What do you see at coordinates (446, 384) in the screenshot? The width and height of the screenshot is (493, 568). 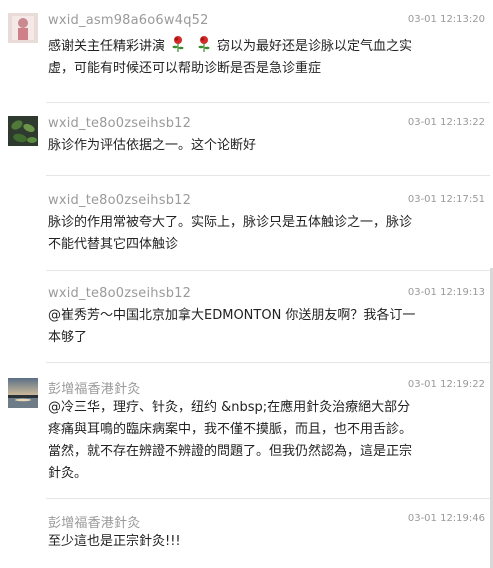 I see `comment-timestamp: 03-01 12:19:22` at bounding box center [446, 384].